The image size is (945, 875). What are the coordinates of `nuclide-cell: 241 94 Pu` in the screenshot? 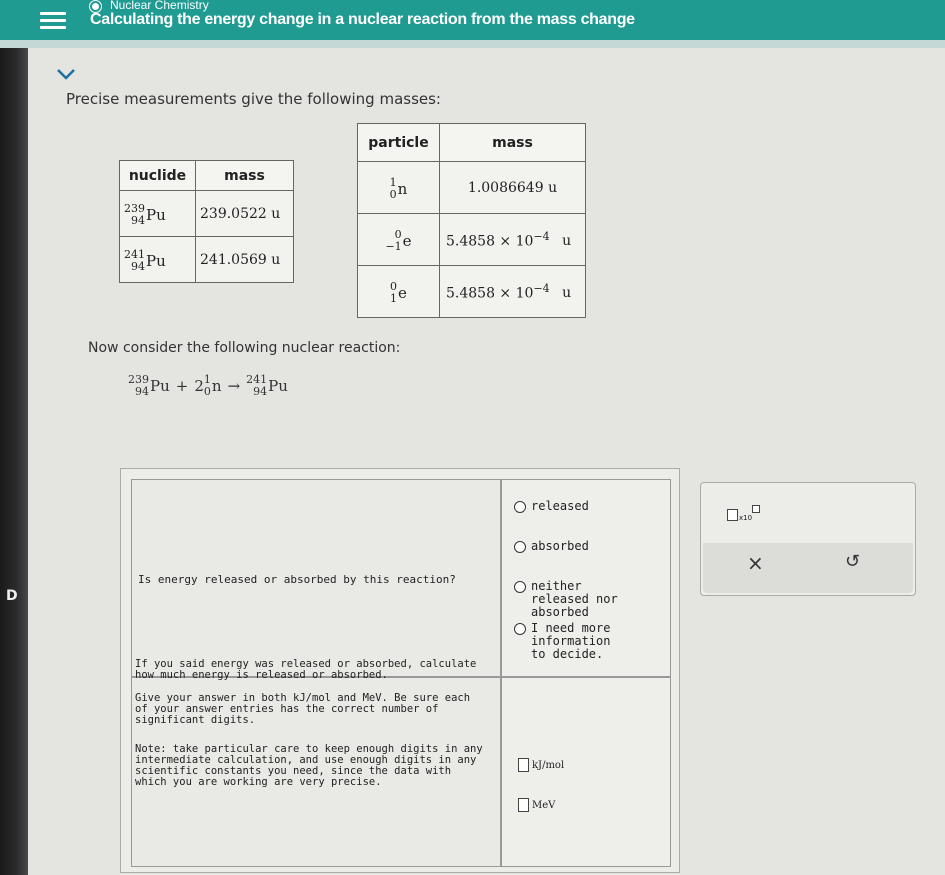 It's located at (157, 259).